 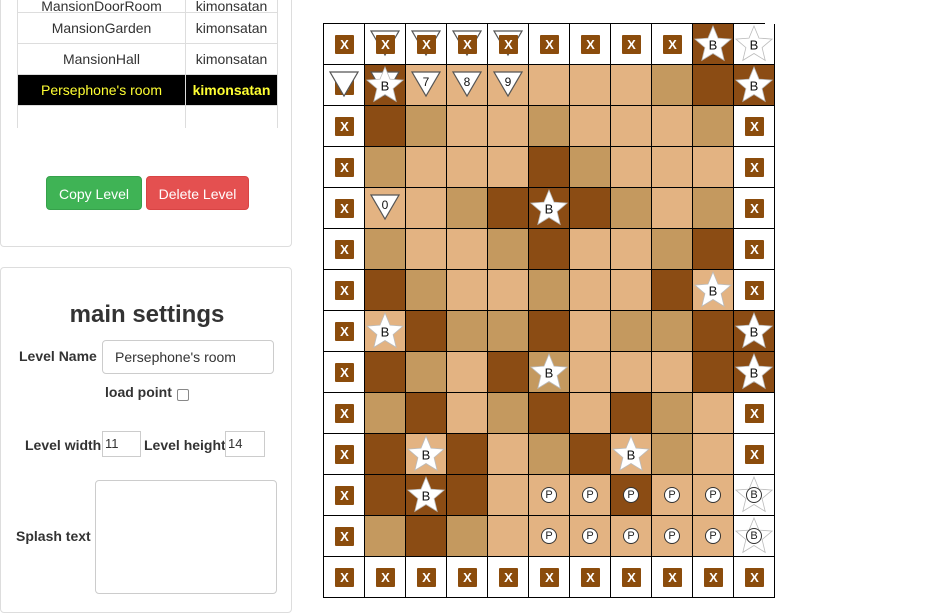 What do you see at coordinates (426, 85) in the screenshot?
I see `grid-cell: 7` at bounding box center [426, 85].